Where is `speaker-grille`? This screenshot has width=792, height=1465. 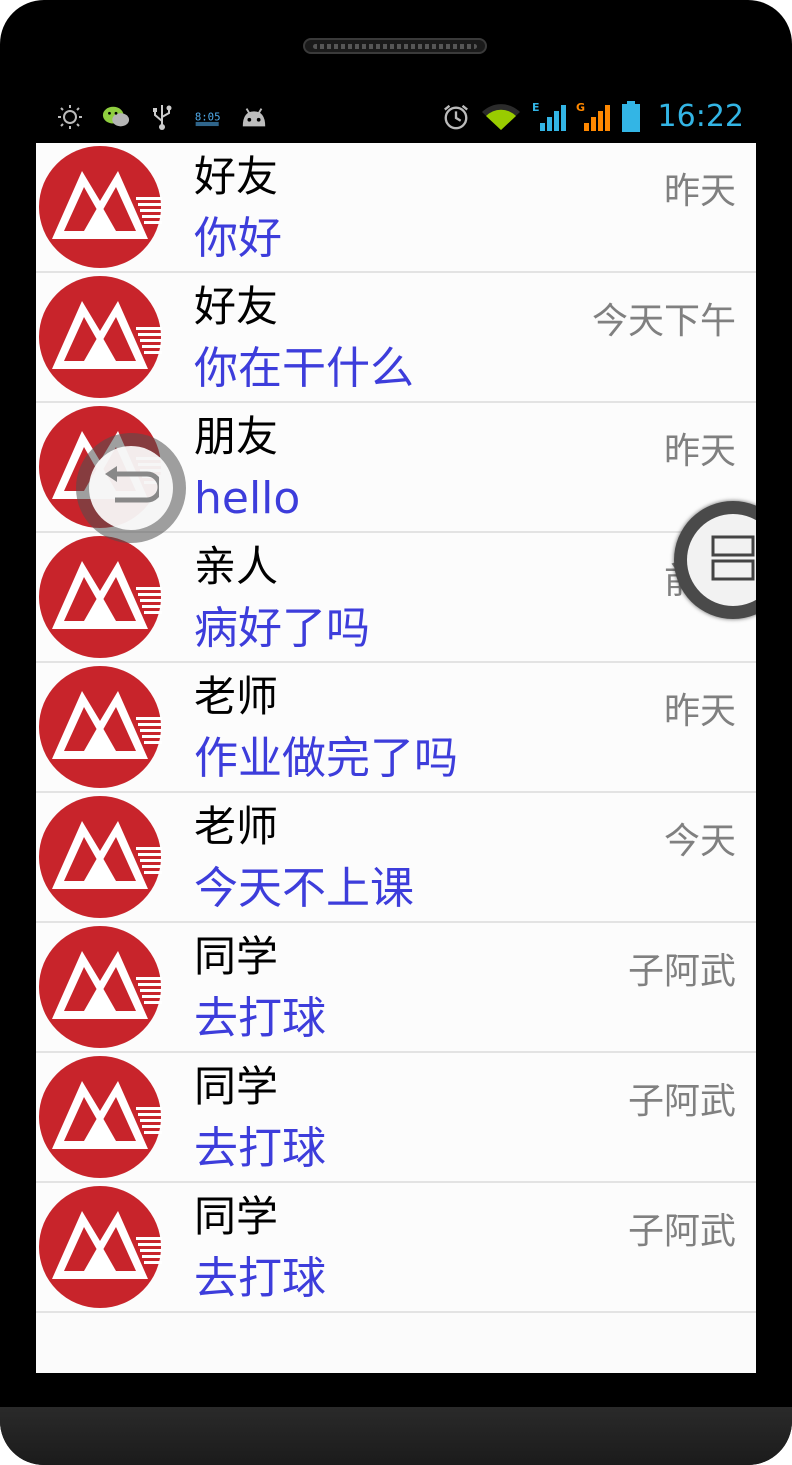
speaker-grille is located at coordinates (395, 46).